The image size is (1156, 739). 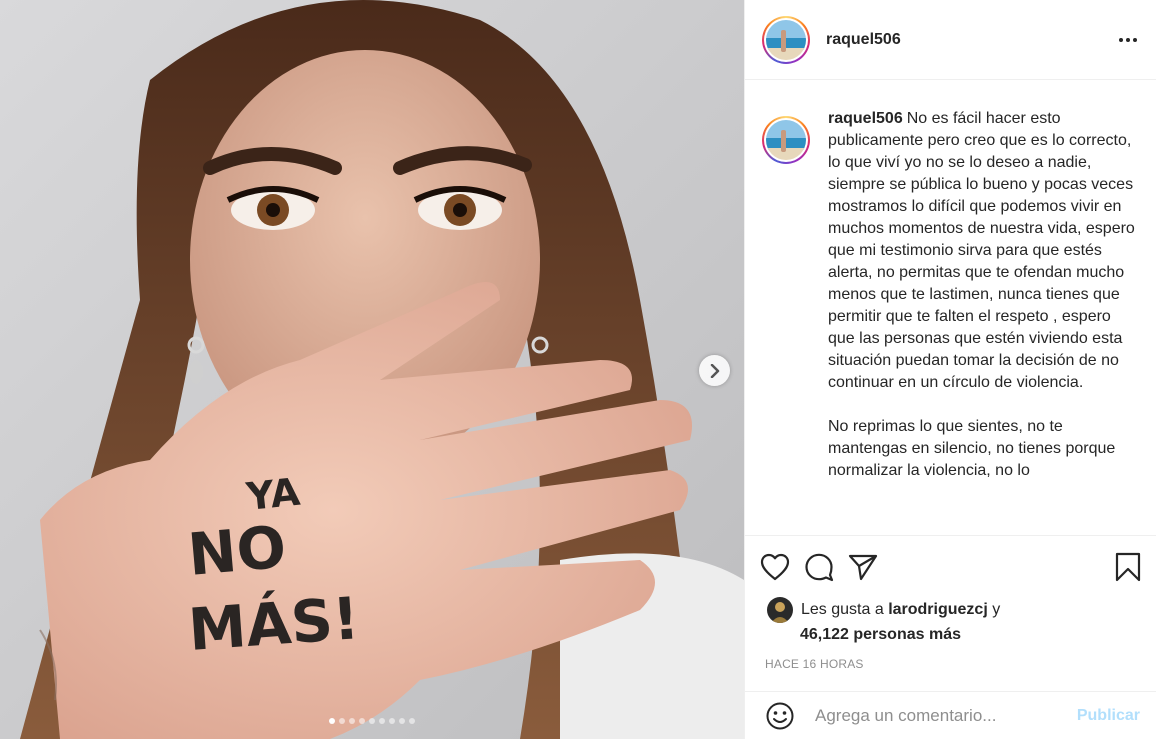 I want to click on more-options-button, so click(x=1128, y=40).